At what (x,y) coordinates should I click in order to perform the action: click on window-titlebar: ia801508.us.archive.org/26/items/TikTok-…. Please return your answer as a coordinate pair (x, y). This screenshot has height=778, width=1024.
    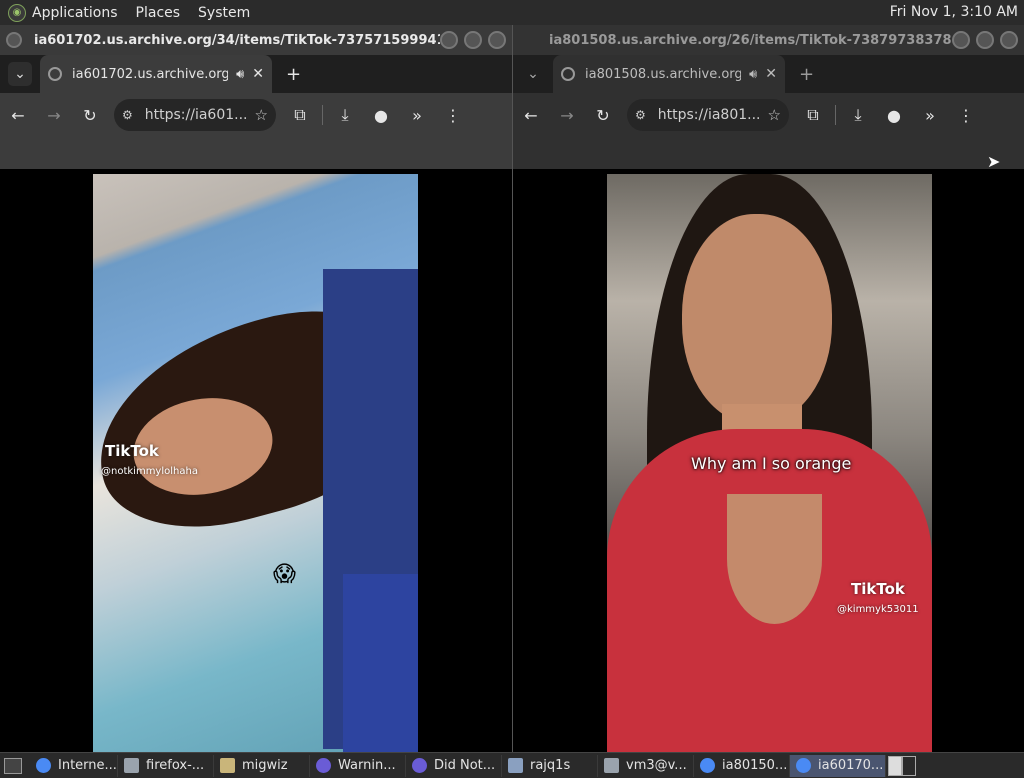
    Looking at the image, I should click on (768, 40).